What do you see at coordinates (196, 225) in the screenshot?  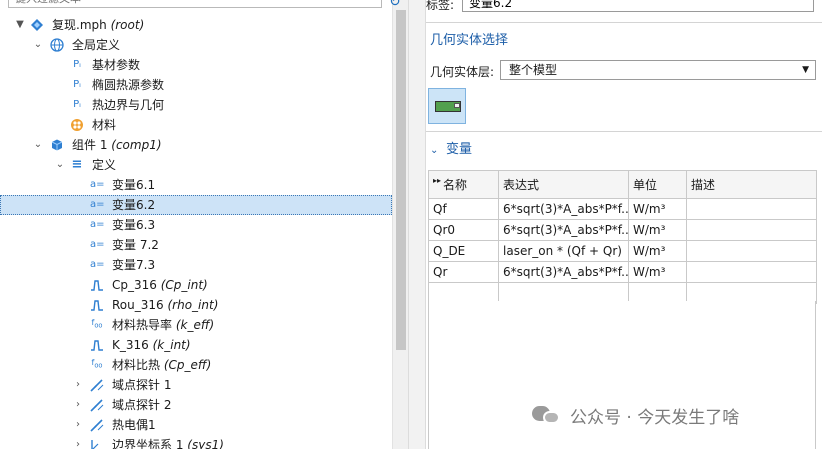 I see `tree-node-variable: a= 变量6.3` at bounding box center [196, 225].